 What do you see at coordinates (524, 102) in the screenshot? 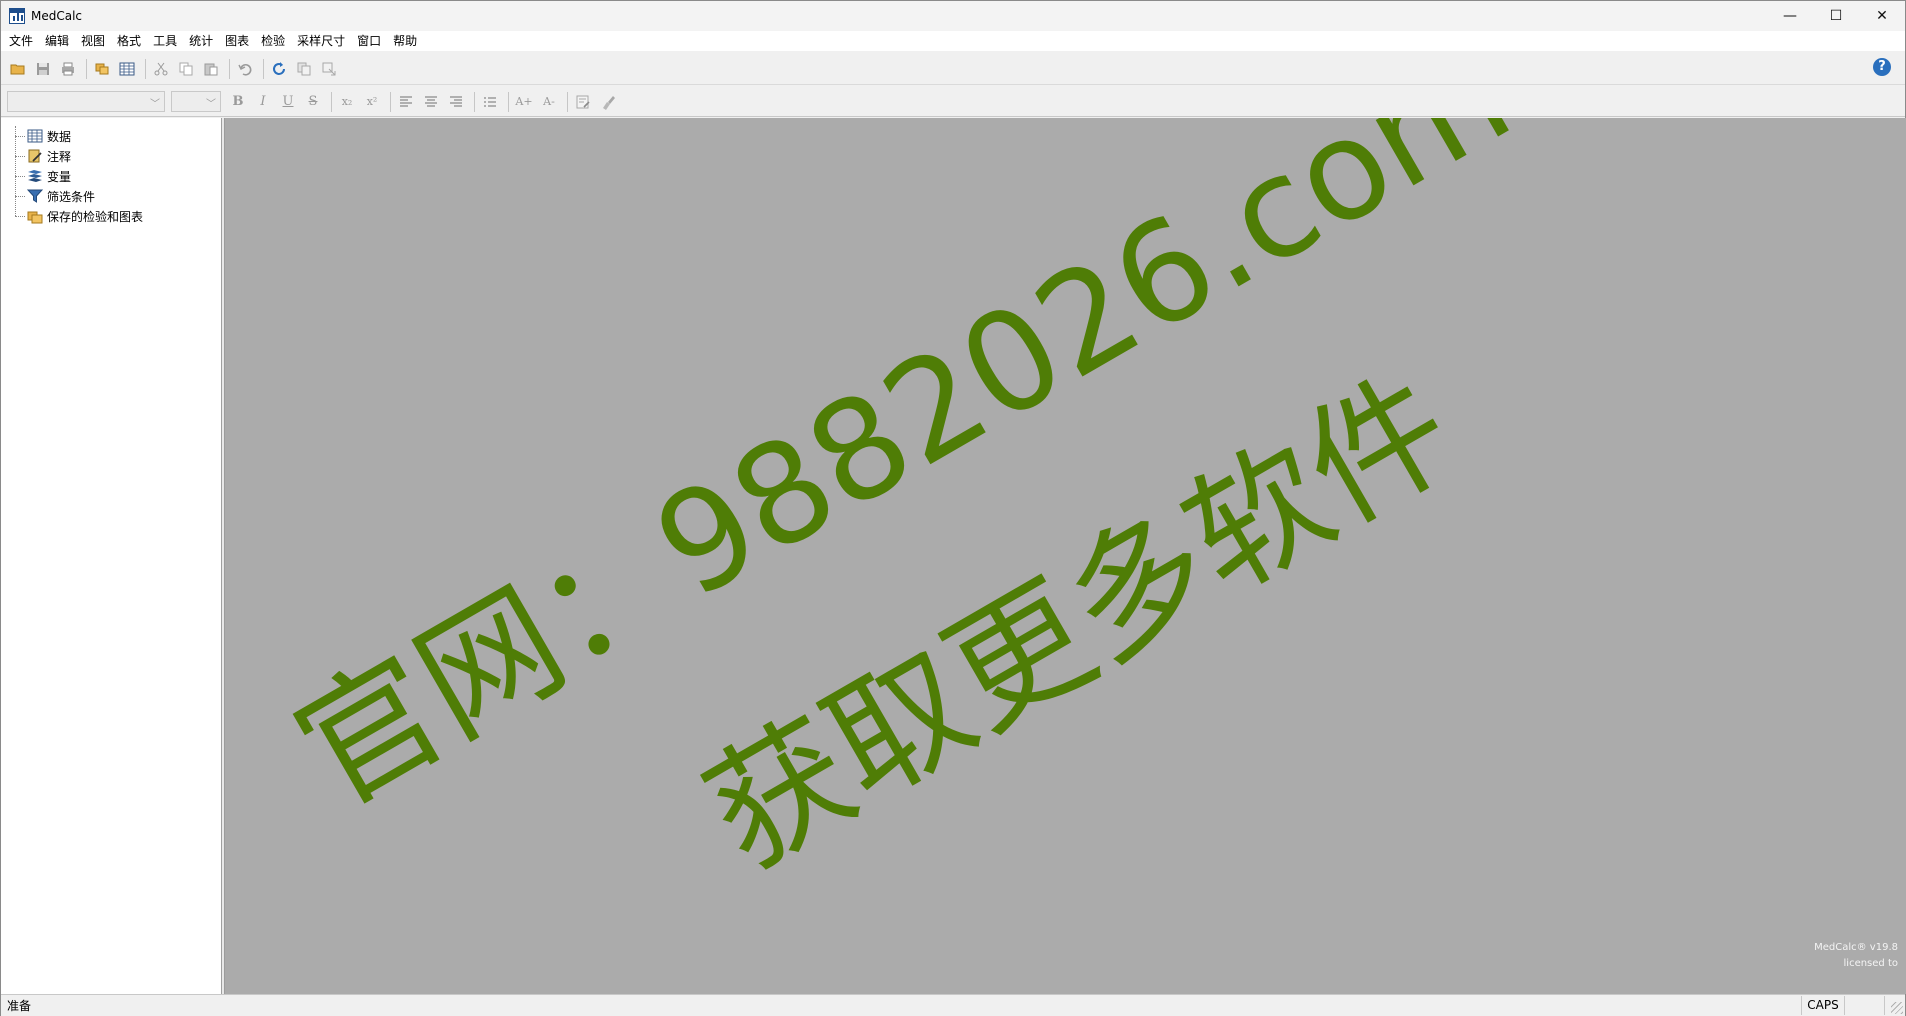
I see `font-grow-button: A+` at bounding box center [524, 102].